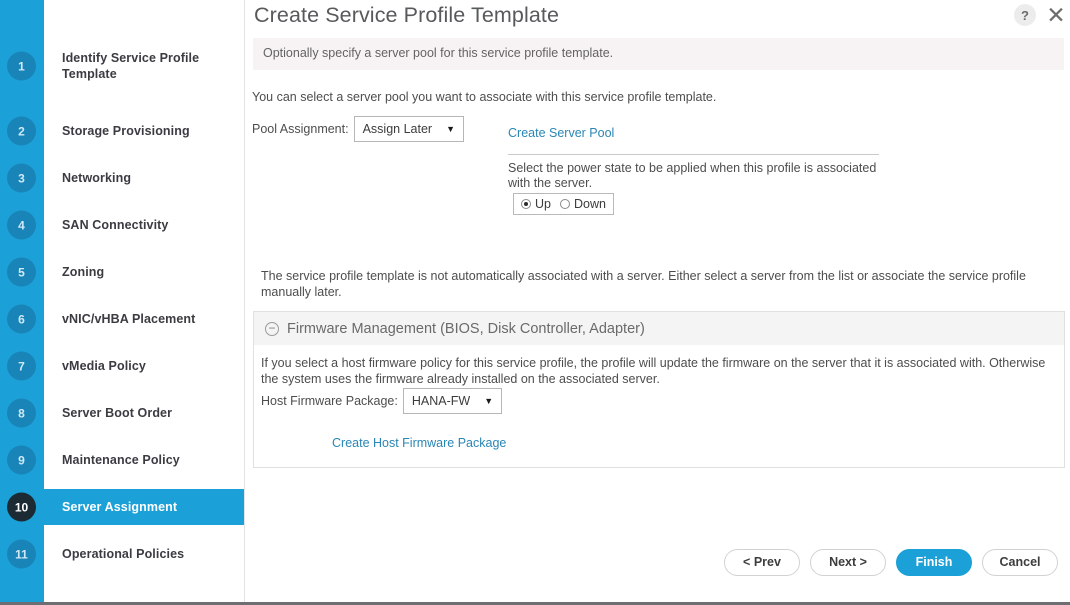 The width and height of the screenshot is (1070, 605). Describe the element at coordinates (21, 319) in the screenshot. I see `step-number-badge: 6` at that location.